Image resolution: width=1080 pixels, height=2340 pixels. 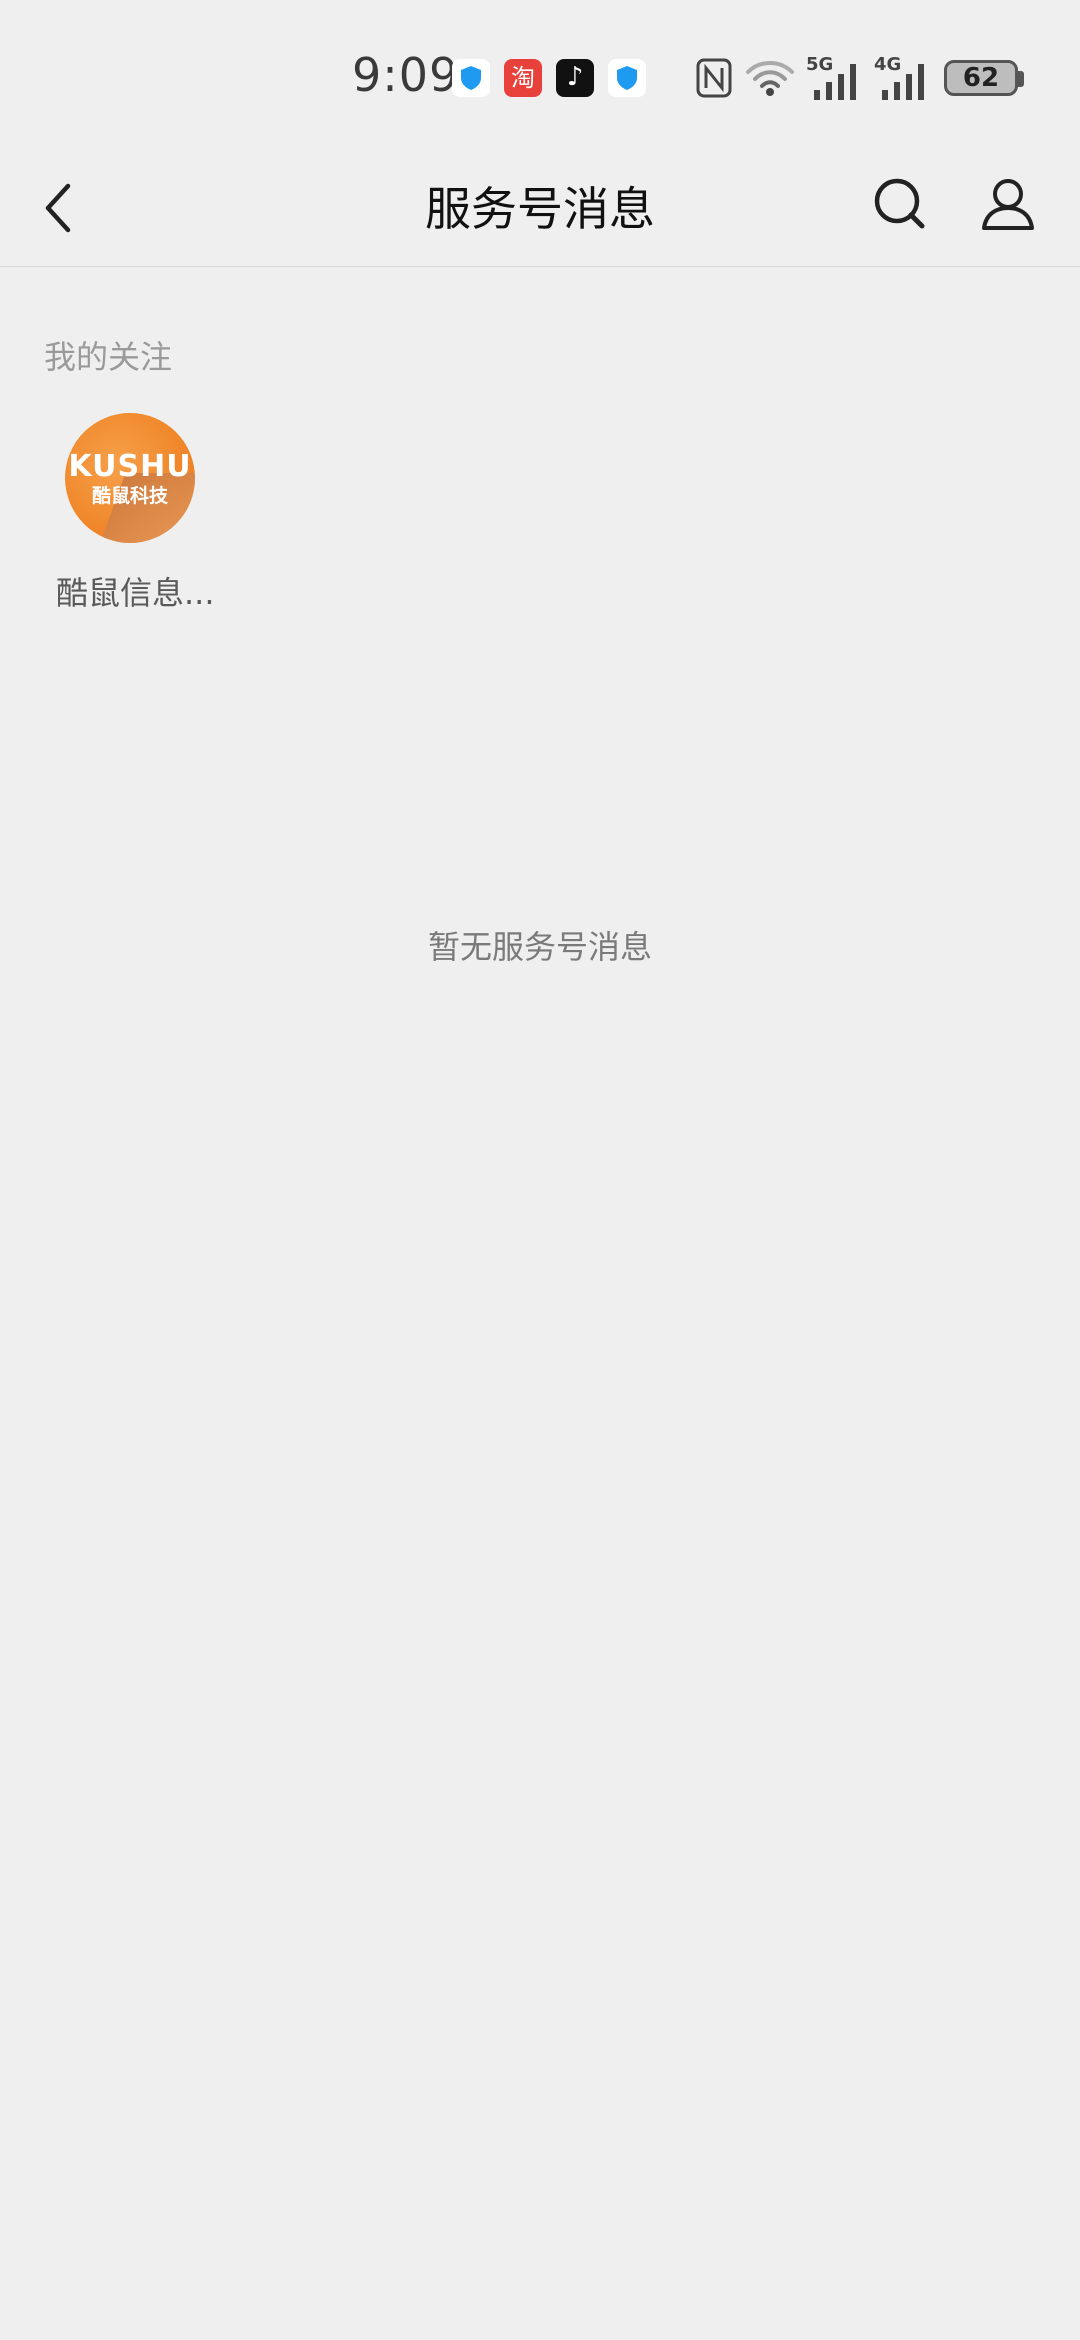 I want to click on search-button, so click(x=902, y=204).